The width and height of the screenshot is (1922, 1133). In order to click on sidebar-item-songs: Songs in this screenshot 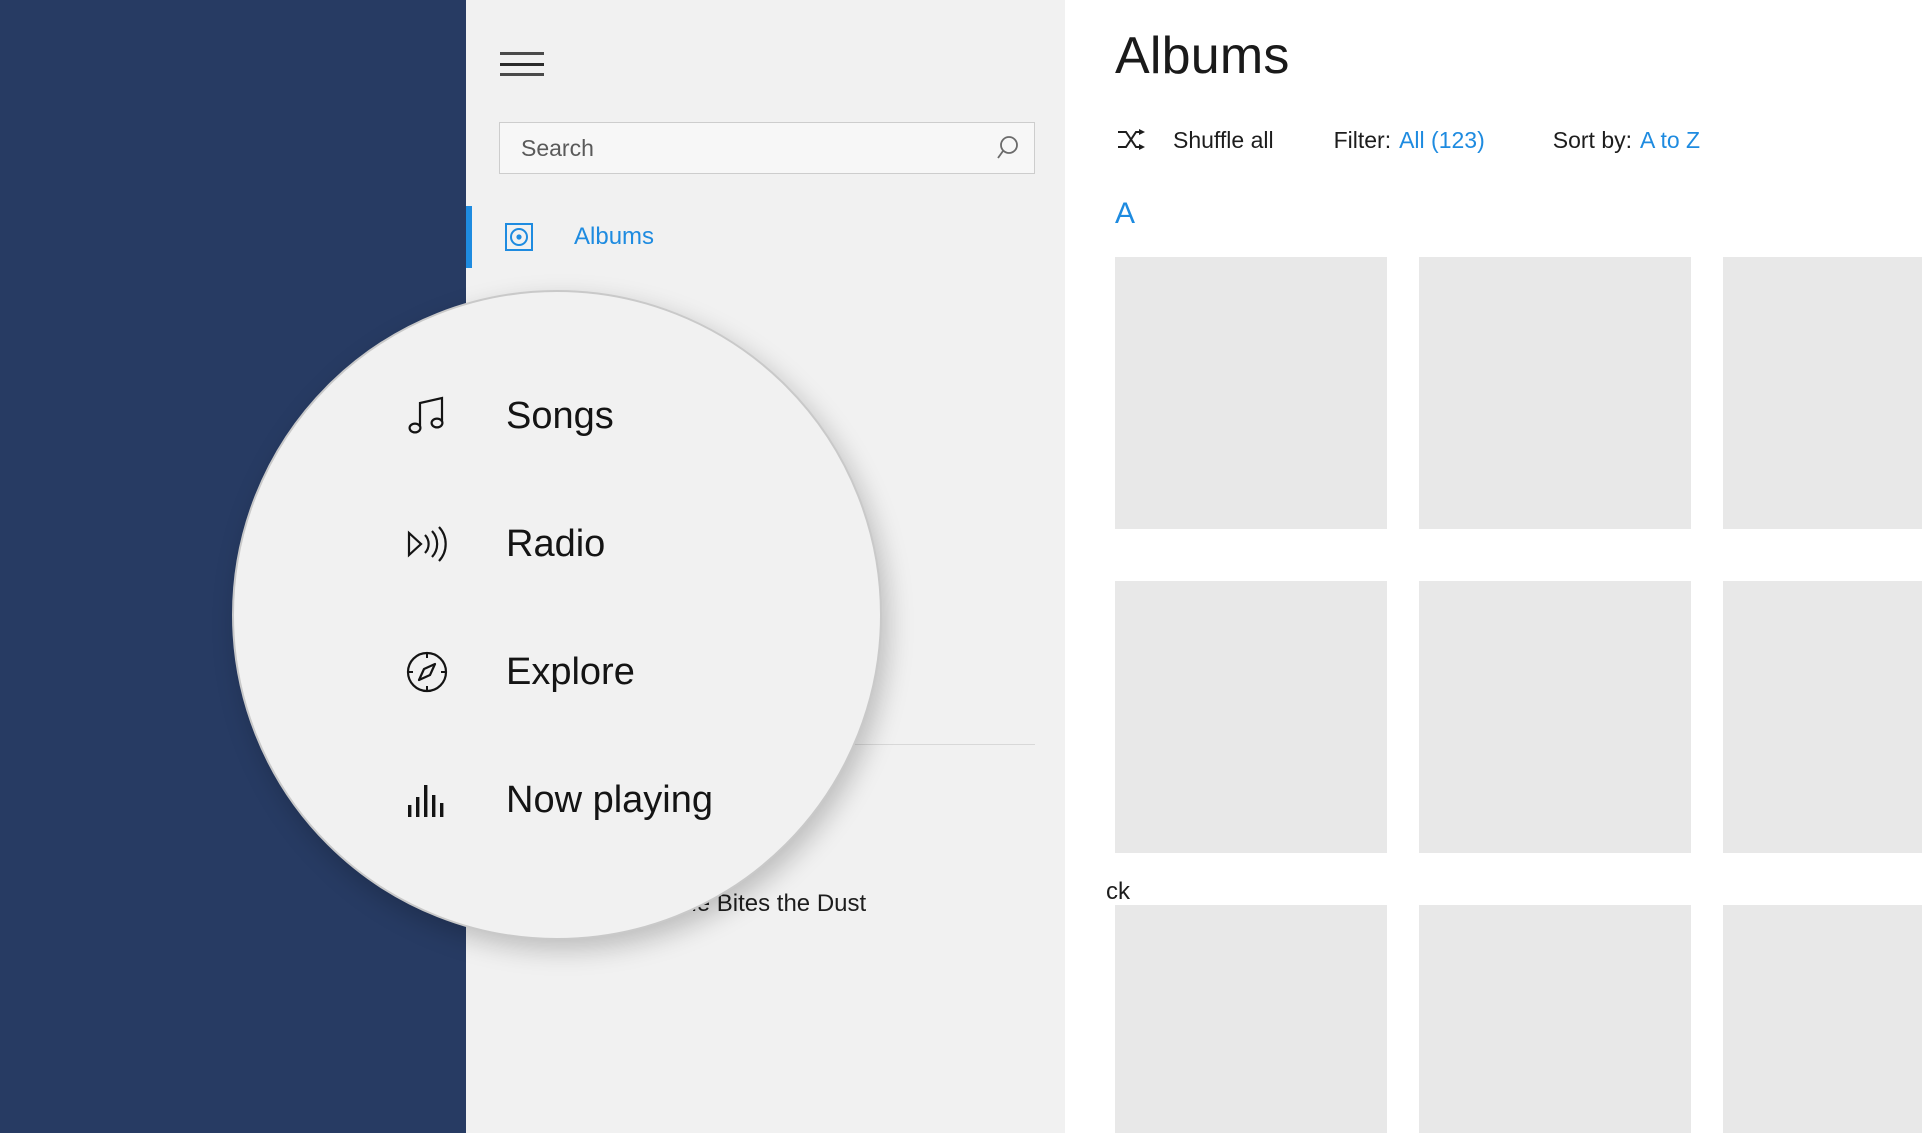, I will do `click(557, 416)`.